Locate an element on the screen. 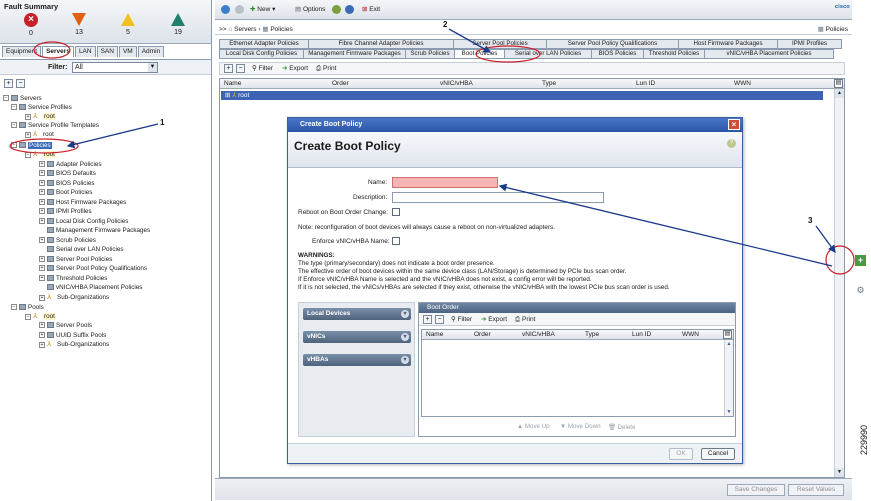 This screenshot has height=501, width=871. enforce-checkbox is located at coordinates (396, 241).